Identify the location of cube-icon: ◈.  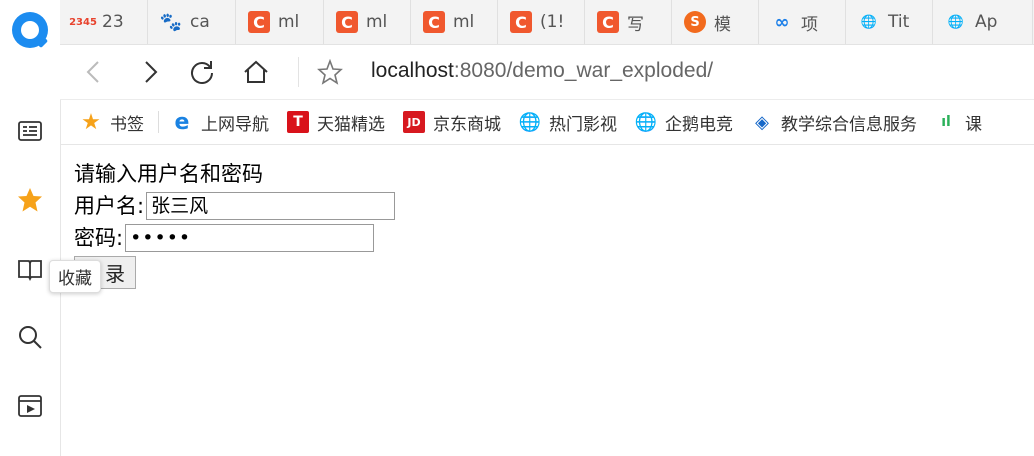
(762, 122).